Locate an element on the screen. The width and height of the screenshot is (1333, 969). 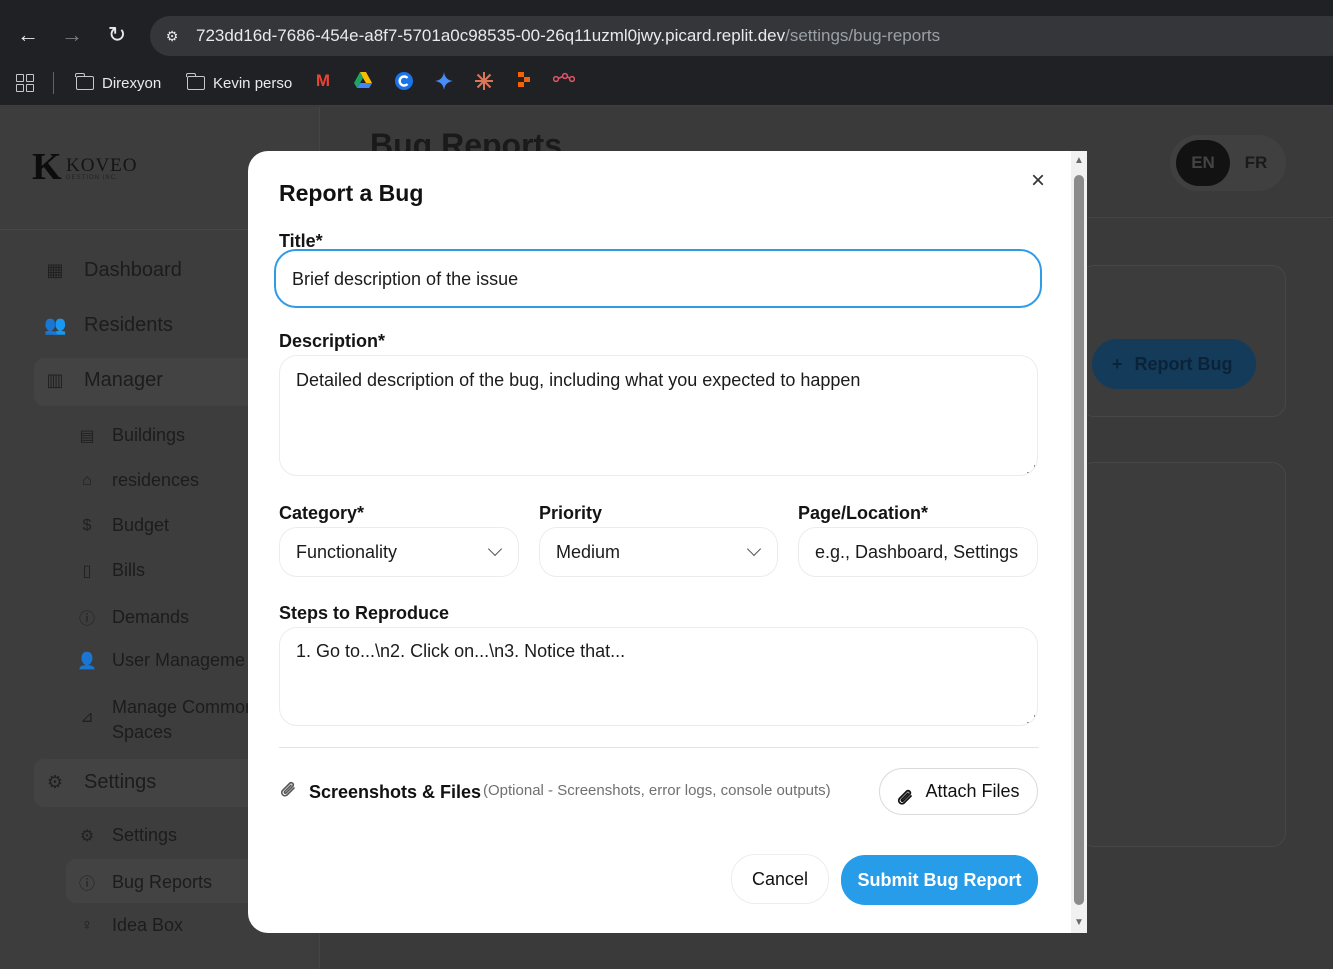
bookmarks-bar: Direxyon Kevin perso is located at coordinates (666, 83).